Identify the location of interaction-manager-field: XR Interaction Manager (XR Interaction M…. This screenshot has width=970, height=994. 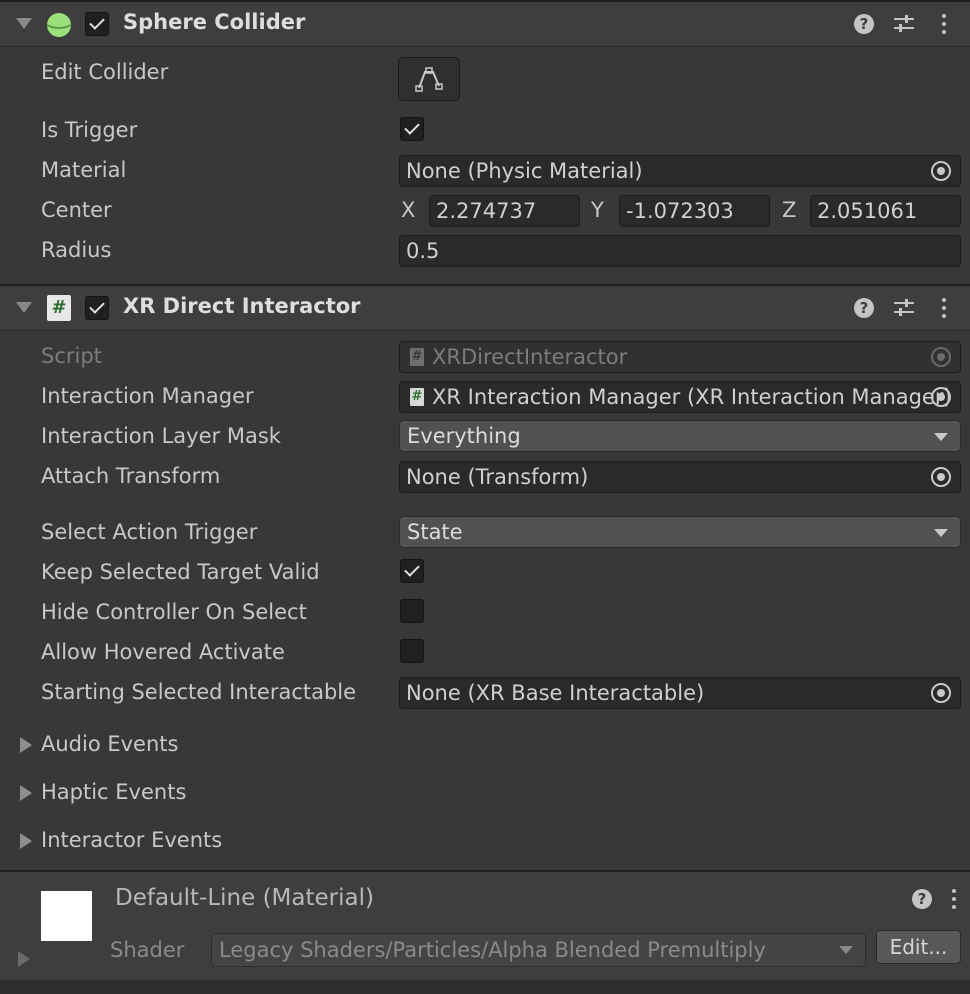
(680, 397).